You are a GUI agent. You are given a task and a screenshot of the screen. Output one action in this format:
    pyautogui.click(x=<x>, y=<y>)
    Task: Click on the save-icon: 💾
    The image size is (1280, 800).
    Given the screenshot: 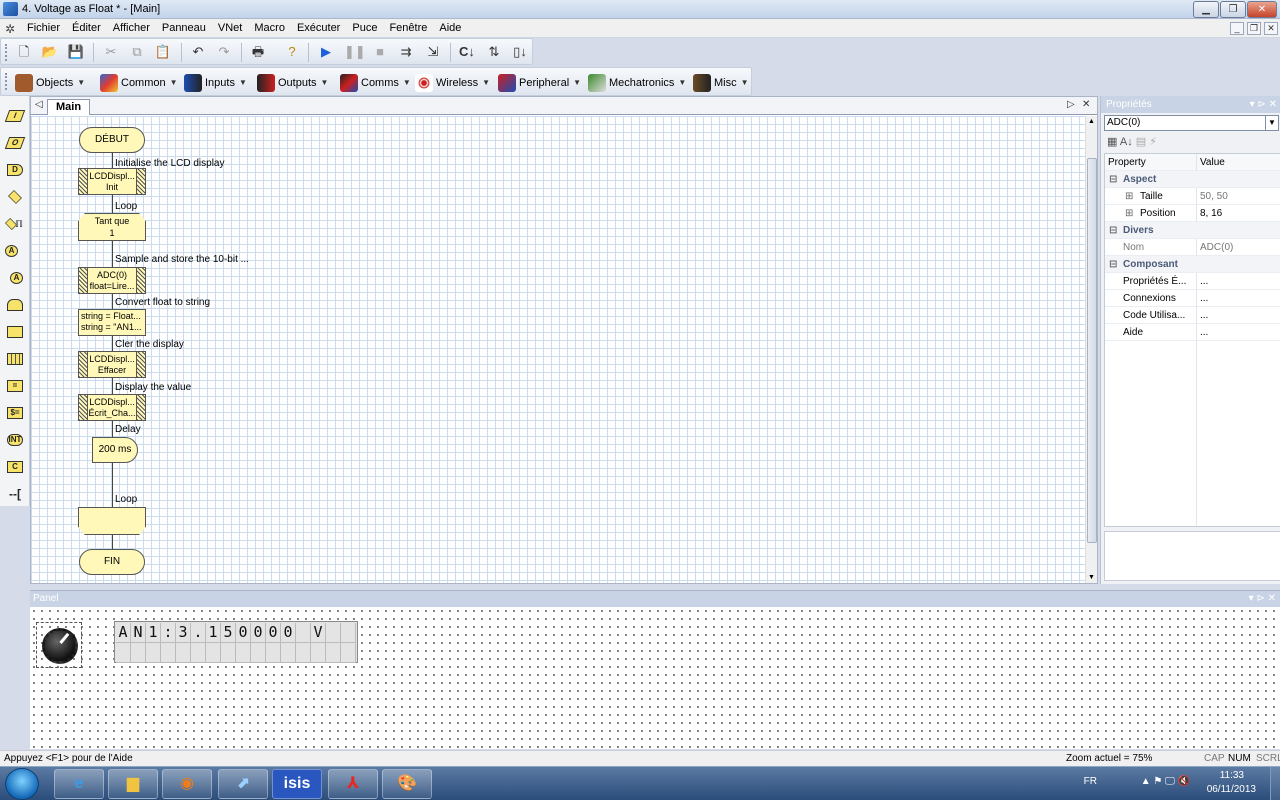 What is the action you would take?
    pyautogui.click(x=76, y=52)
    